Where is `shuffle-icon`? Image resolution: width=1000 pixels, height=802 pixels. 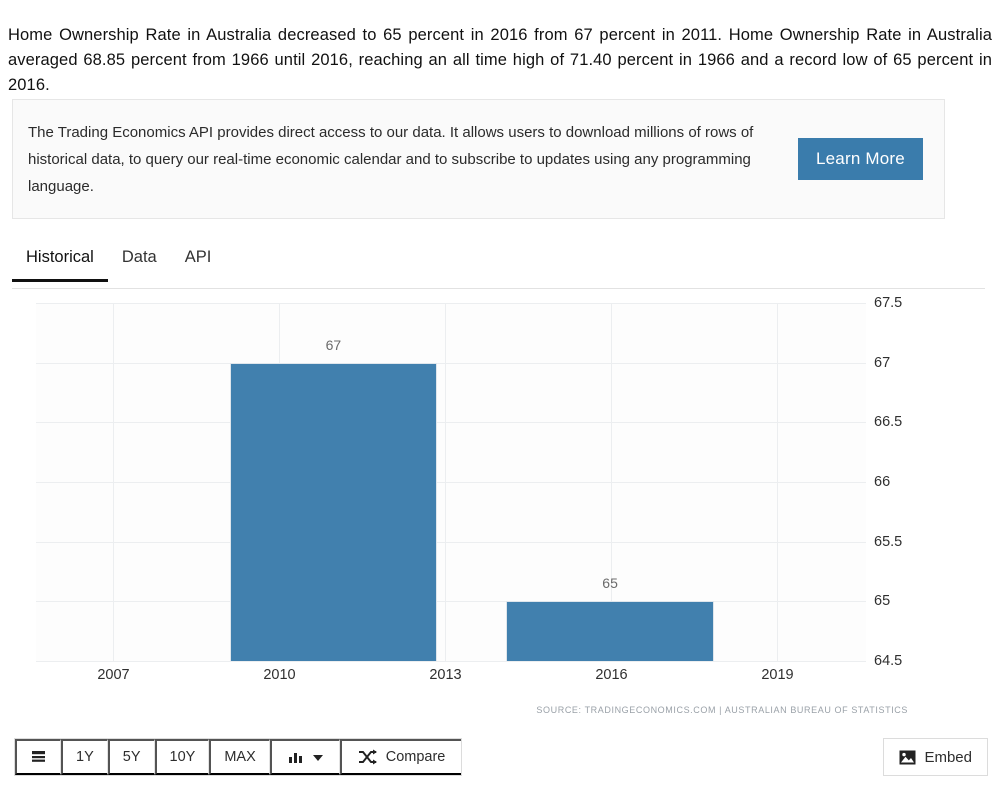 shuffle-icon is located at coordinates (367, 757).